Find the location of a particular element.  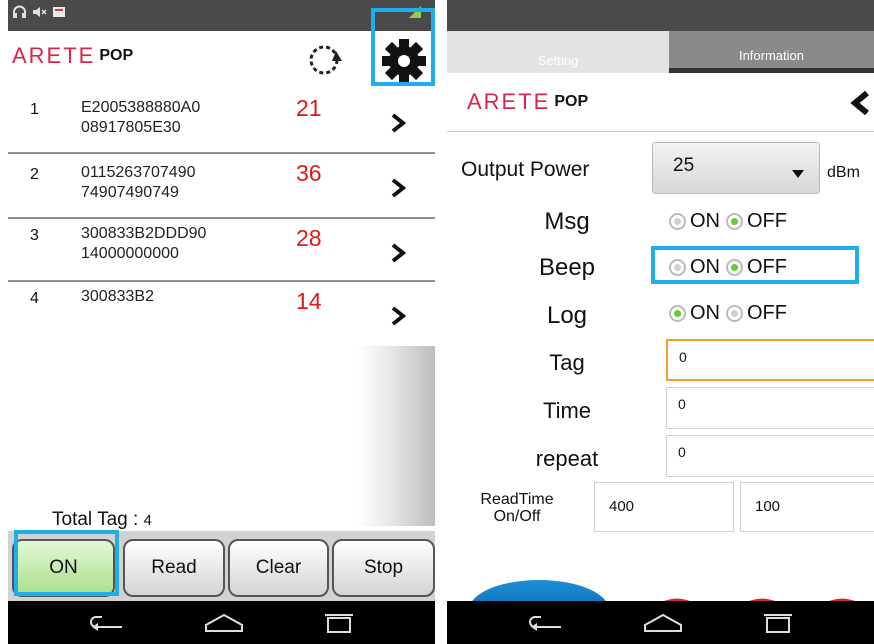

msg-label: Msg is located at coordinates (567, 221).